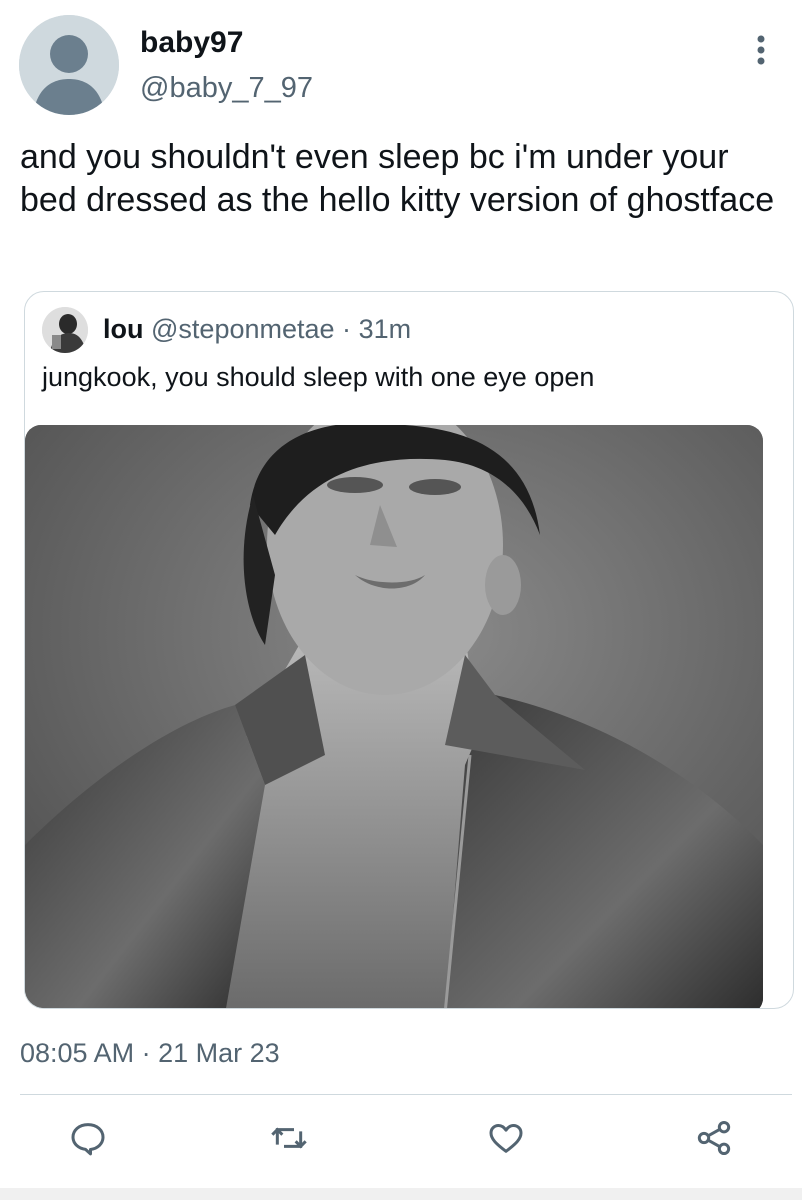 The image size is (802, 1200). What do you see at coordinates (191, 43) in the screenshot?
I see `display-name: baby97` at bounding box center [191, 43].